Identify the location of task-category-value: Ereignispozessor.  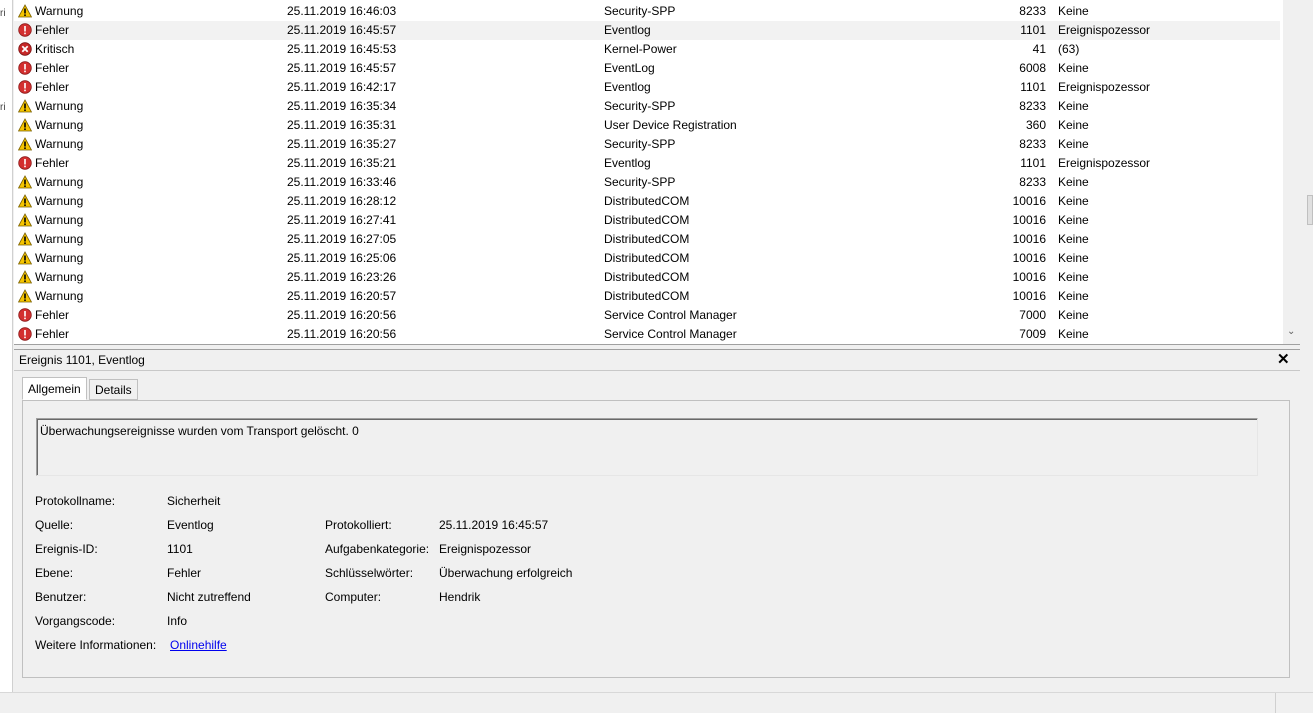
(485, 549).